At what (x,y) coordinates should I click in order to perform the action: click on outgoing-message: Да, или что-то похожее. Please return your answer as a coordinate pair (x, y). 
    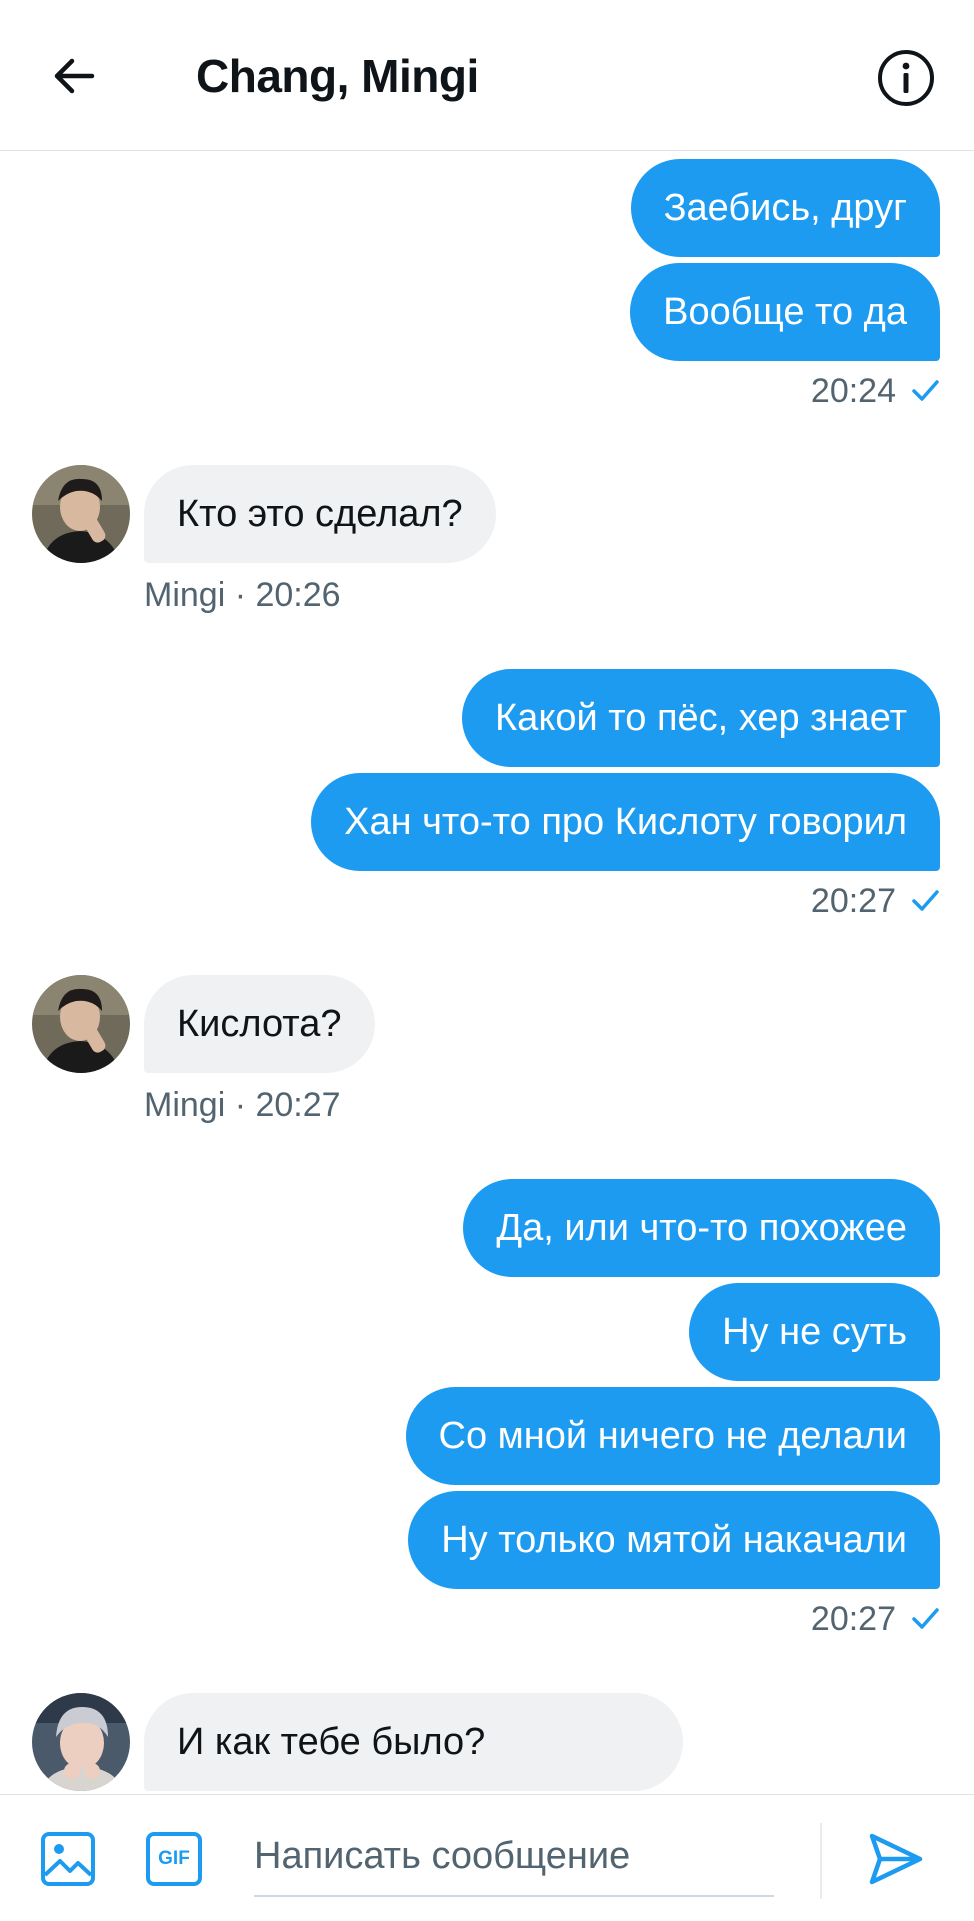
    Looking at the image, I should click on (701, 1228).